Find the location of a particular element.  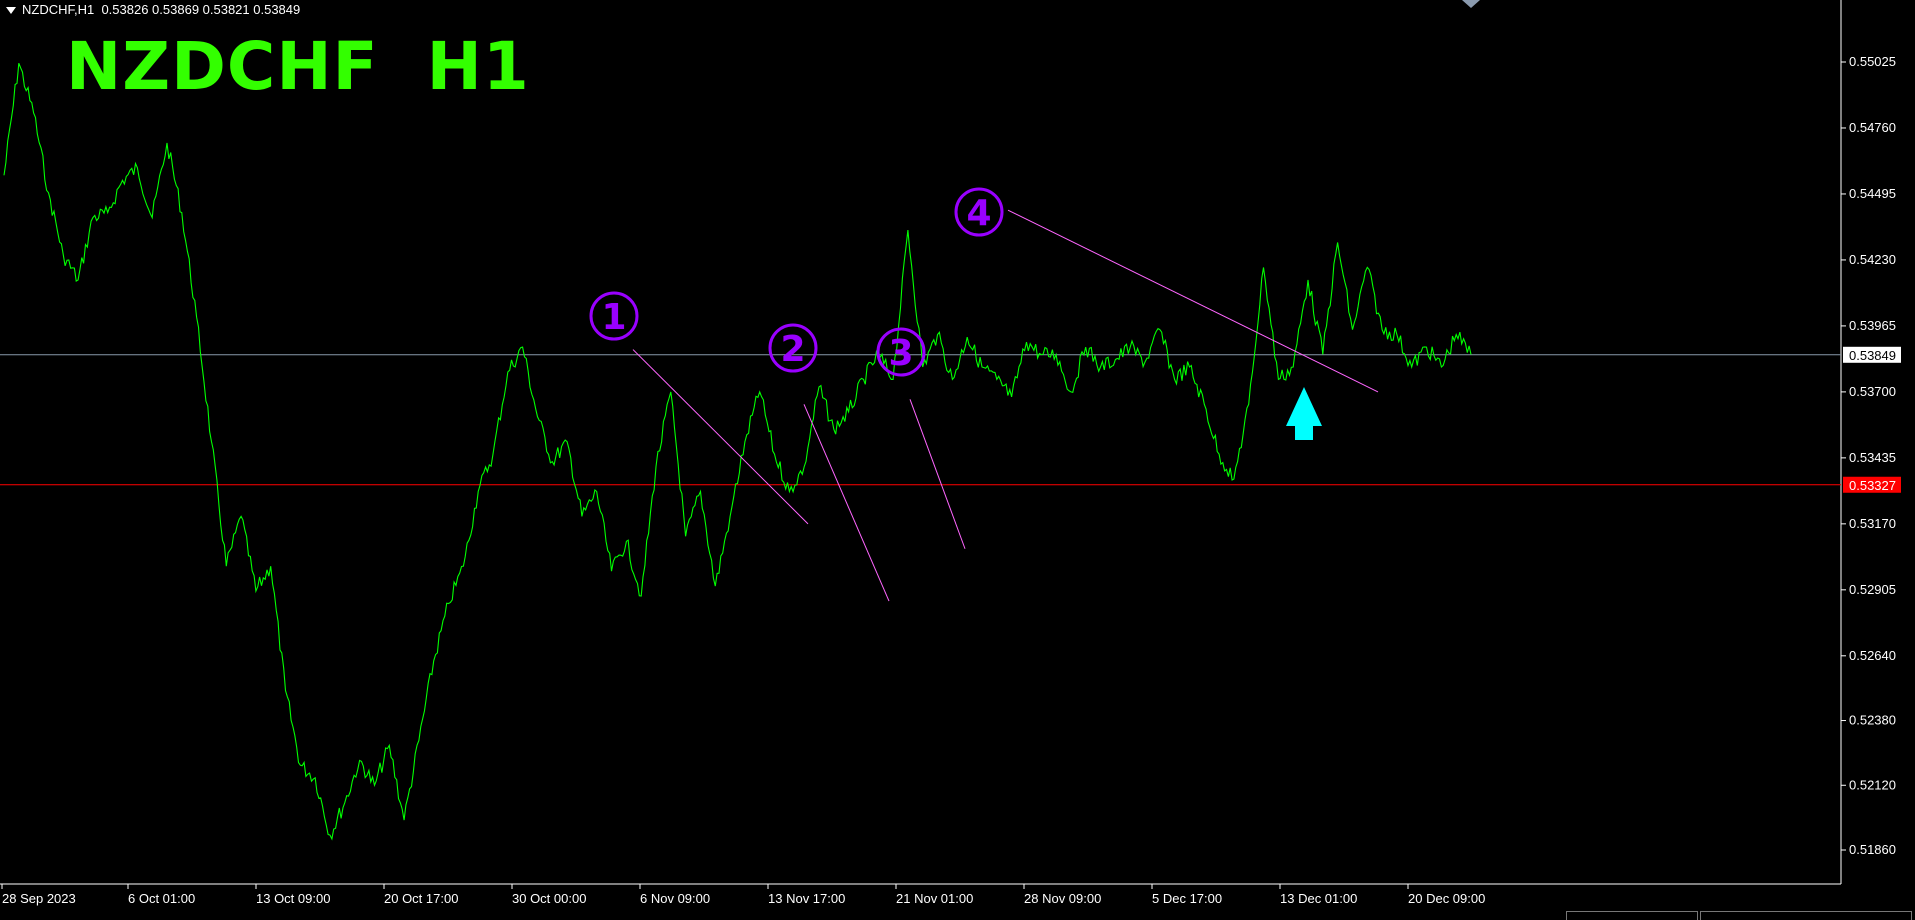

marker-label-3: 3 is located at coordinates (900, 353).